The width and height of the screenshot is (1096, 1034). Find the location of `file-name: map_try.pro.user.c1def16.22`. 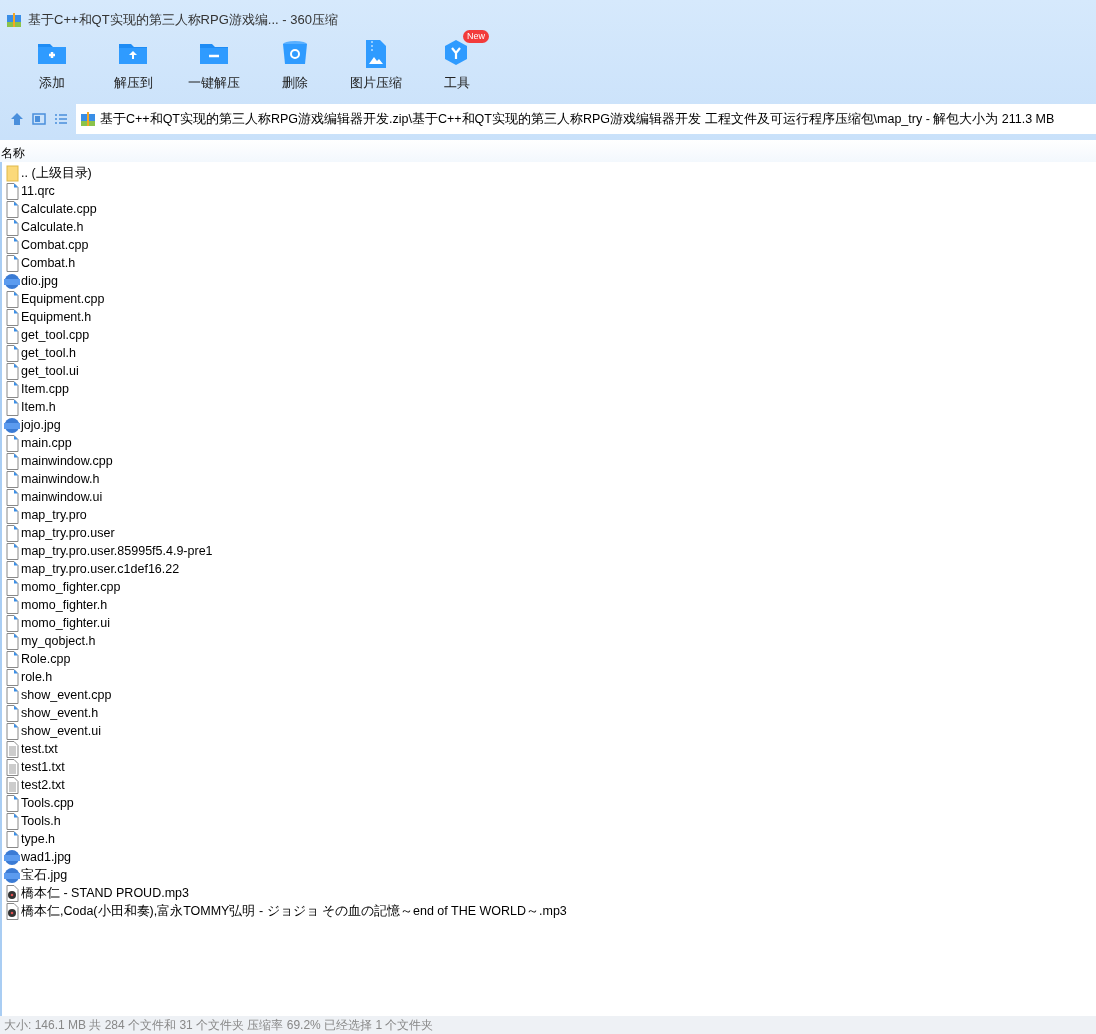

file-name: map_try.pro.user.c1def16.22 is located at coordinates (100, 569).